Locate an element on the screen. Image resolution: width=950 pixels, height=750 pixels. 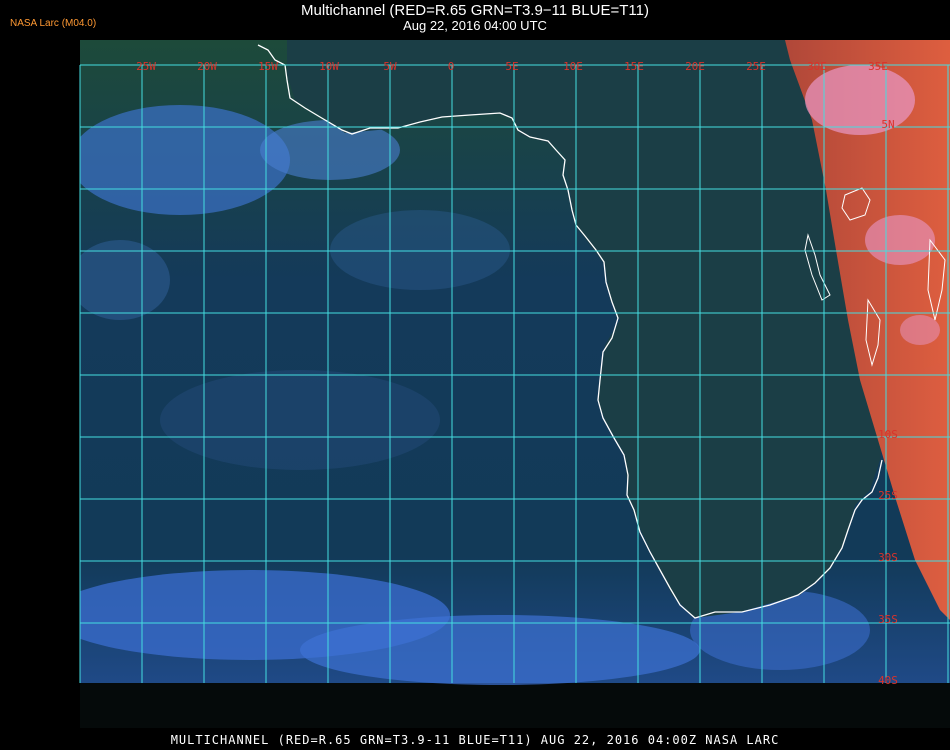
latitude-label: 30S is located at coordinates (888, 557).